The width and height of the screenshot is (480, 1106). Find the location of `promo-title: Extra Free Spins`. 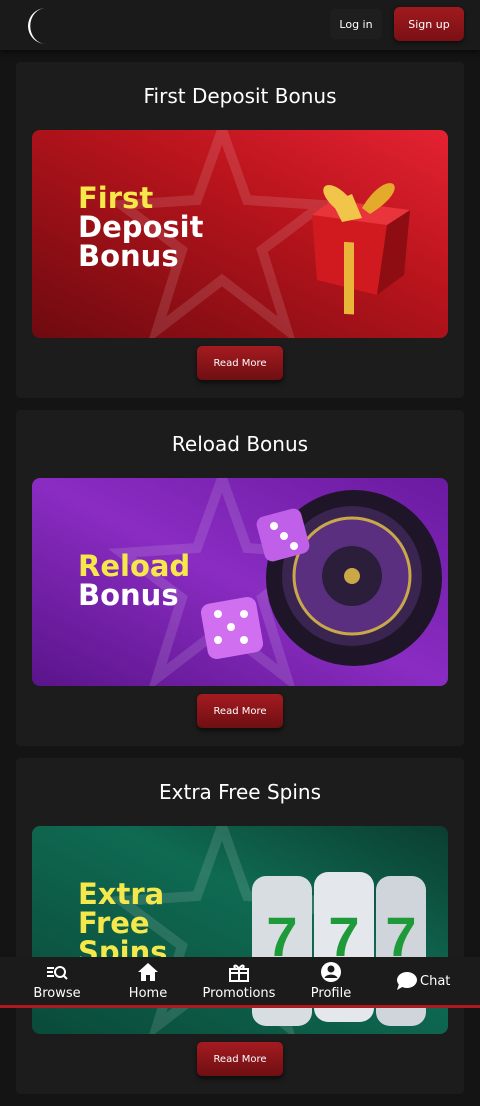

promo-title: Extra Free Spins is located at coordinates (240, 792).